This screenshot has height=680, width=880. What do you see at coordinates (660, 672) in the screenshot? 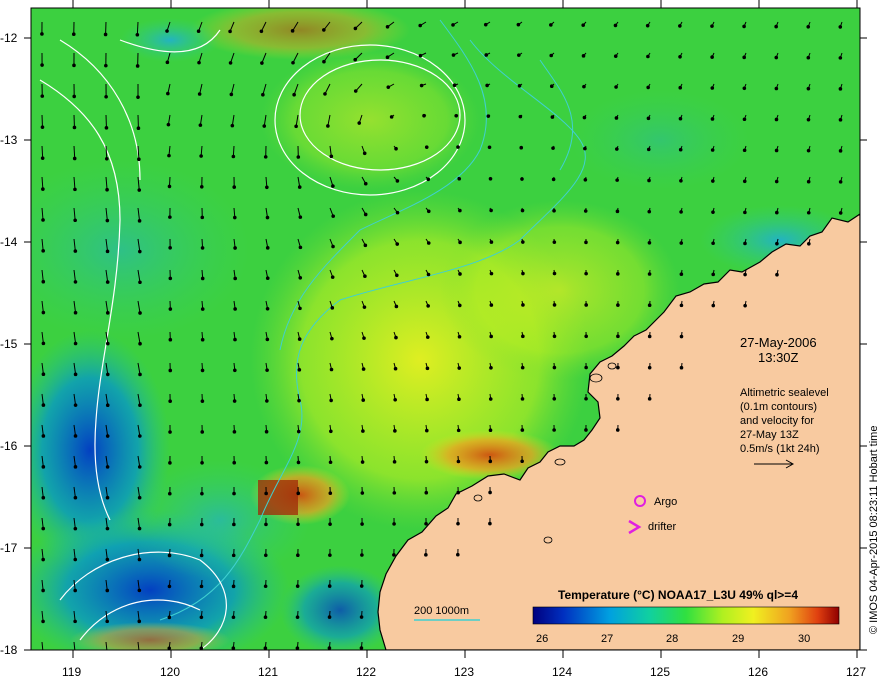
I see `svg-text: 125` at bounding box center [660, 672].